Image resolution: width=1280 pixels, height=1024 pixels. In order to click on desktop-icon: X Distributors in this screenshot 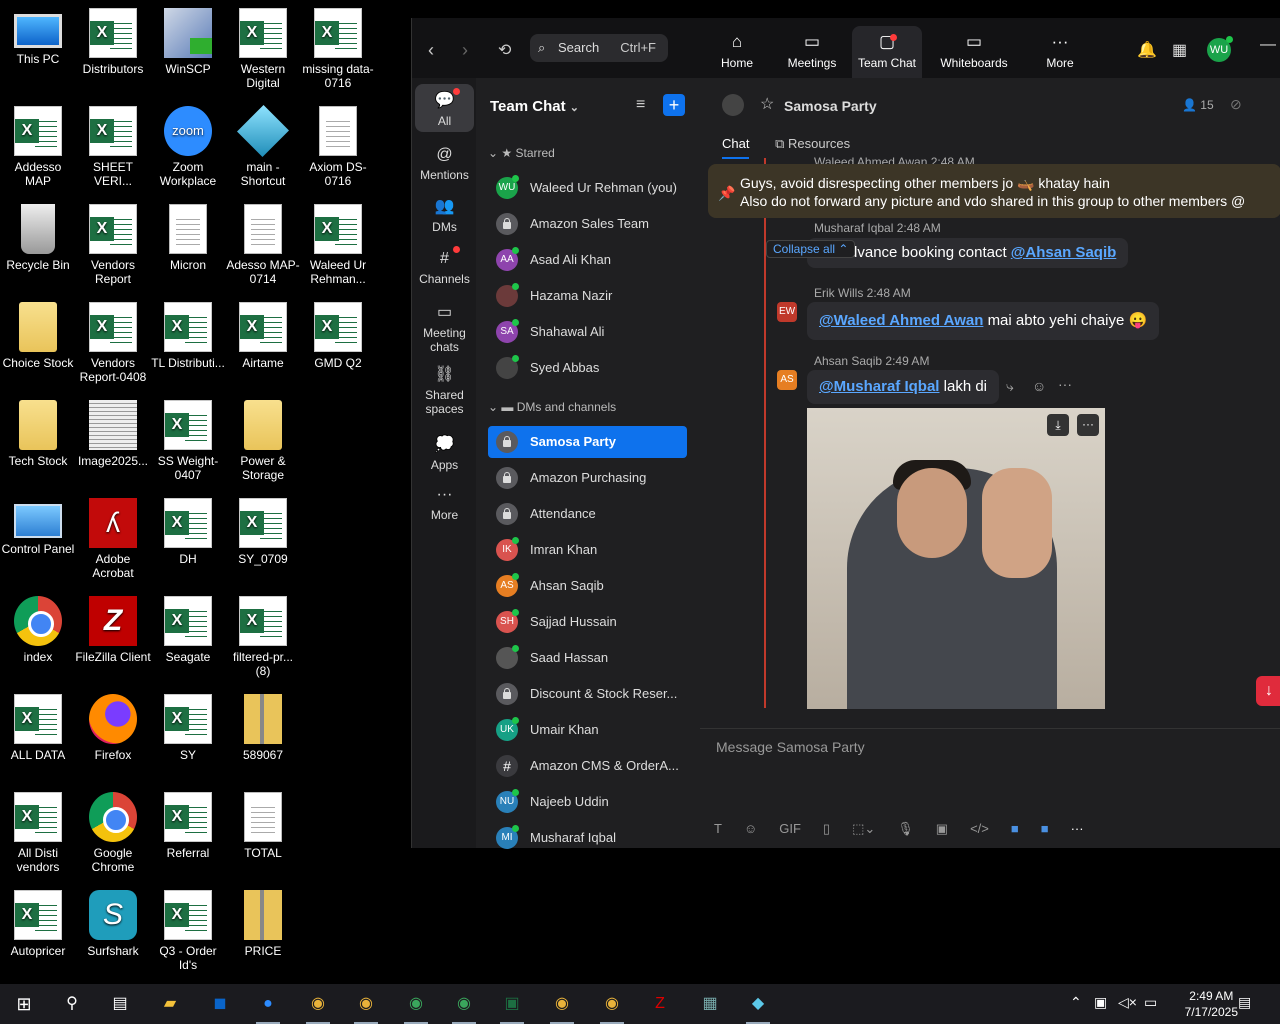, I will do `click(113, 38)`.